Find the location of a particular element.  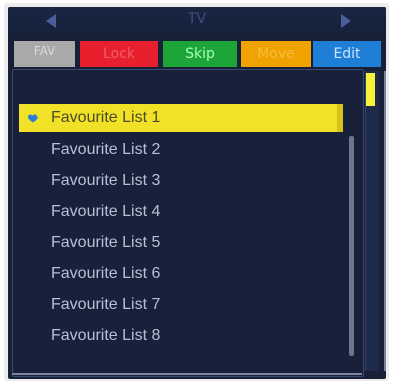

list-item-label: Favourite List 7 is located at coordinates (106, 304).